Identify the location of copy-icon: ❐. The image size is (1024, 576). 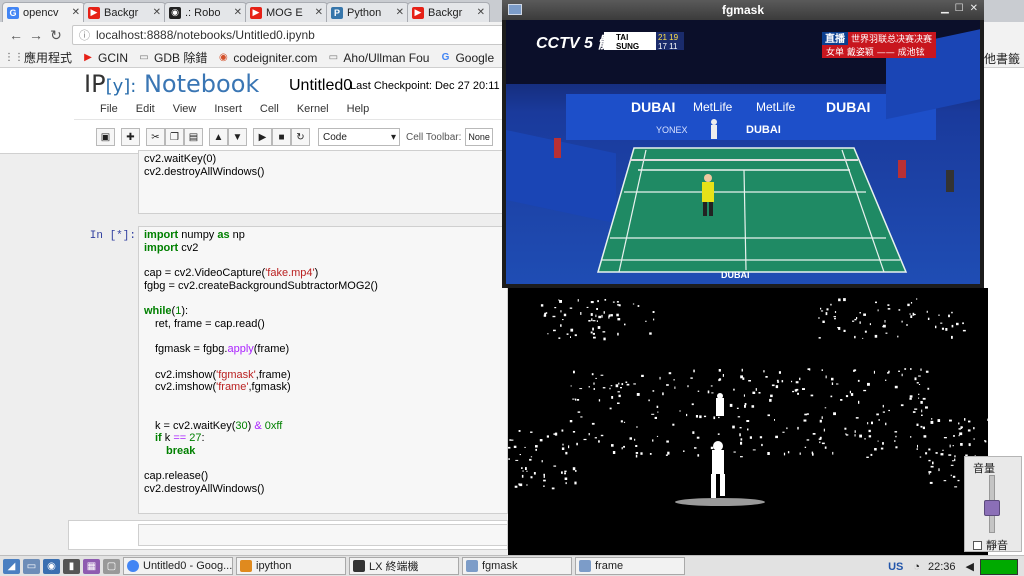
(174, 137).